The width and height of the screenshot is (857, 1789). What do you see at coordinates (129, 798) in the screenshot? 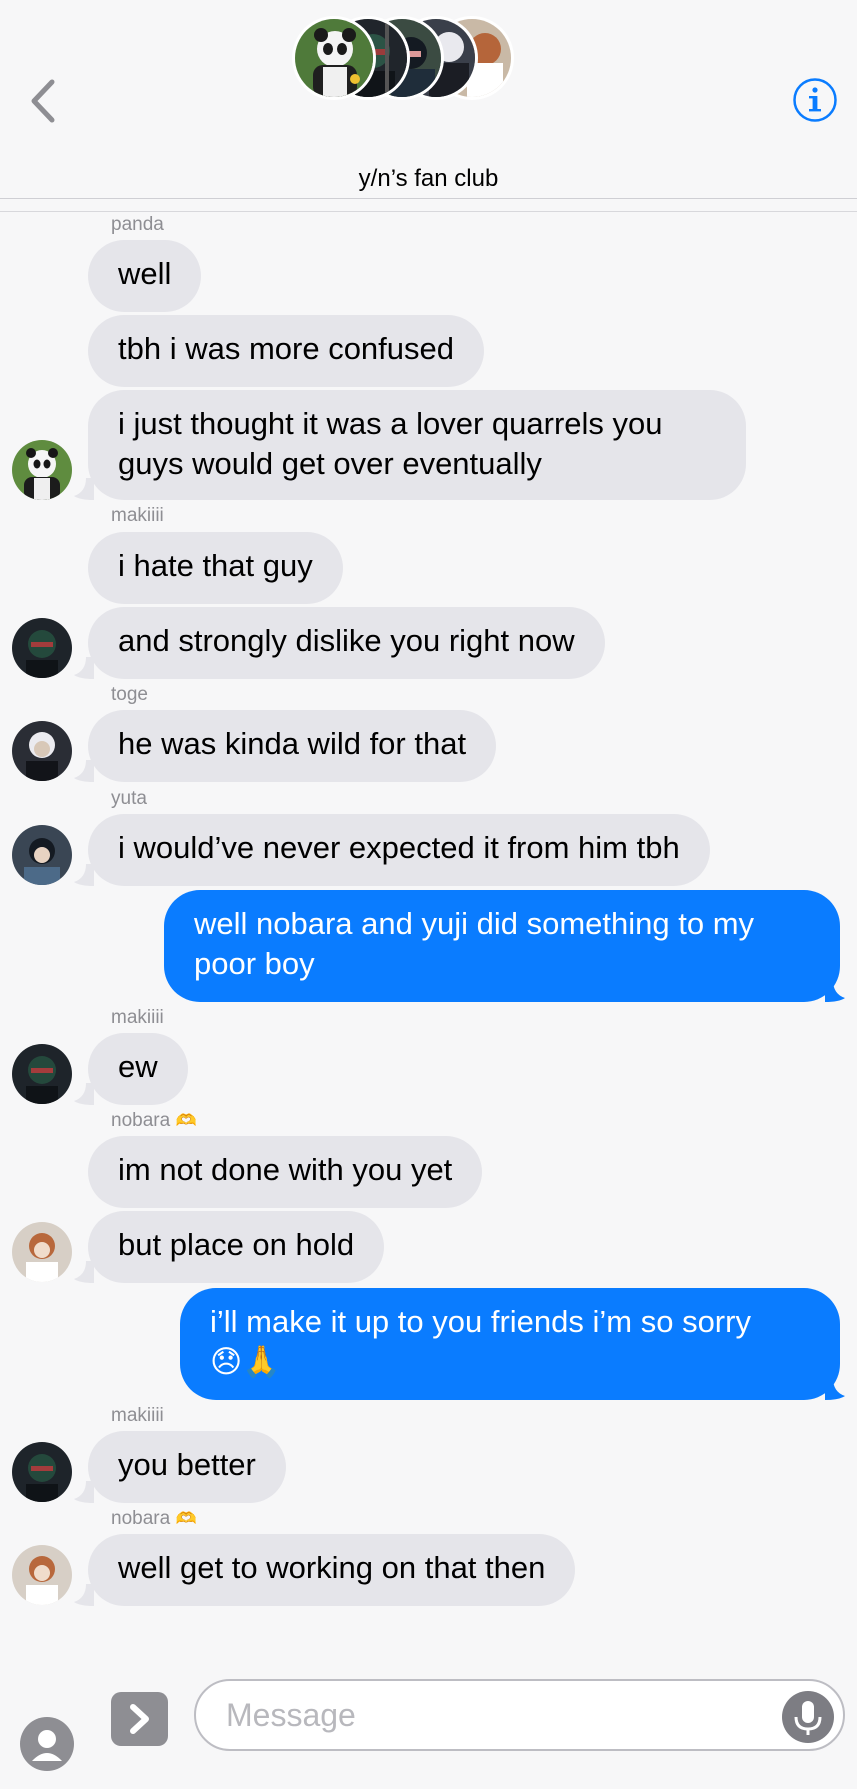
I see `sender-label: yuta` at bounding box center [129, 798].